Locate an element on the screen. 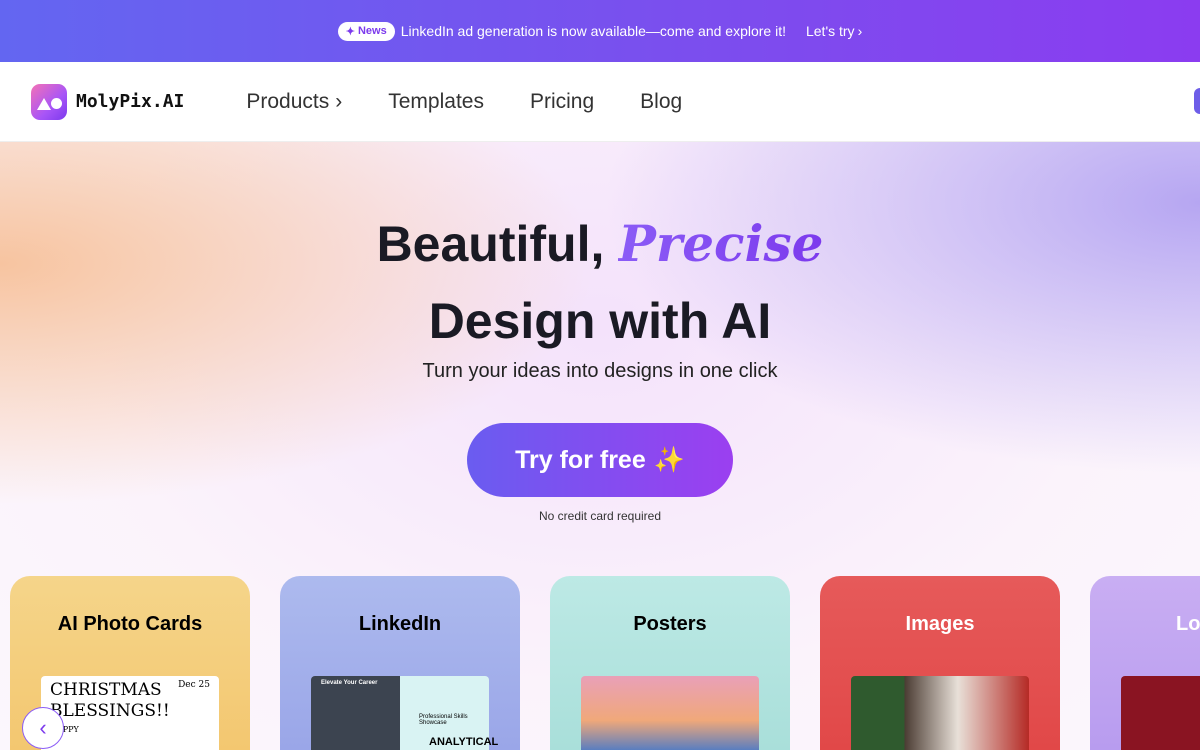 The height and width of the screenshot is (750, 1200). try-for-free-button: Try for free ✨ is located at coordinates (600, 460).